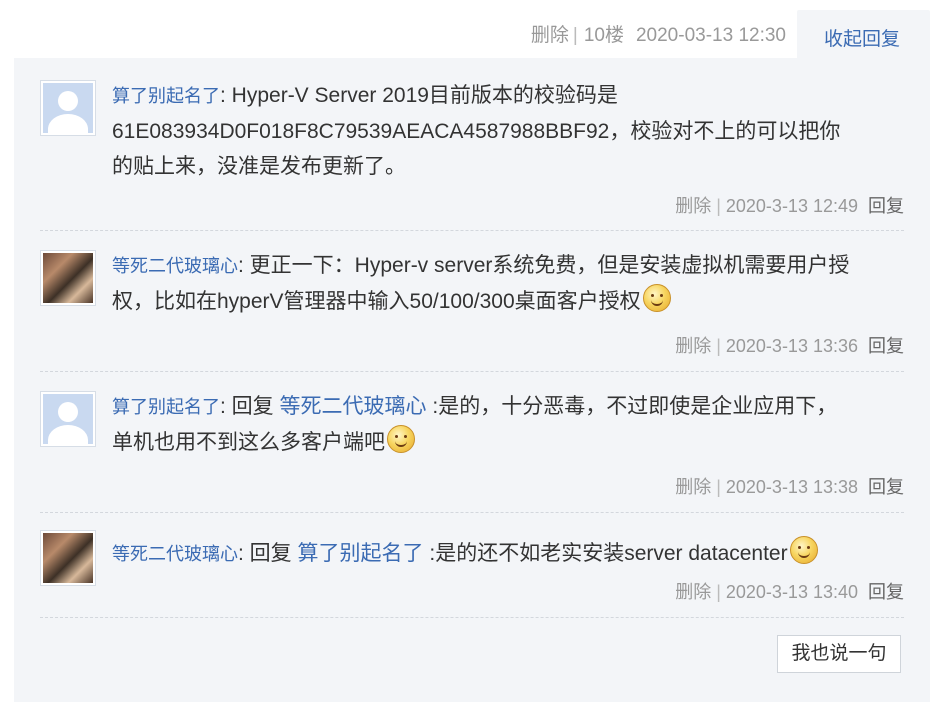 This screenshot has width=942, height=716. I want to click on reply-text: 权，比如在hyperV管理器中输入50/100/300桌面客户授权, so click(376, 301).